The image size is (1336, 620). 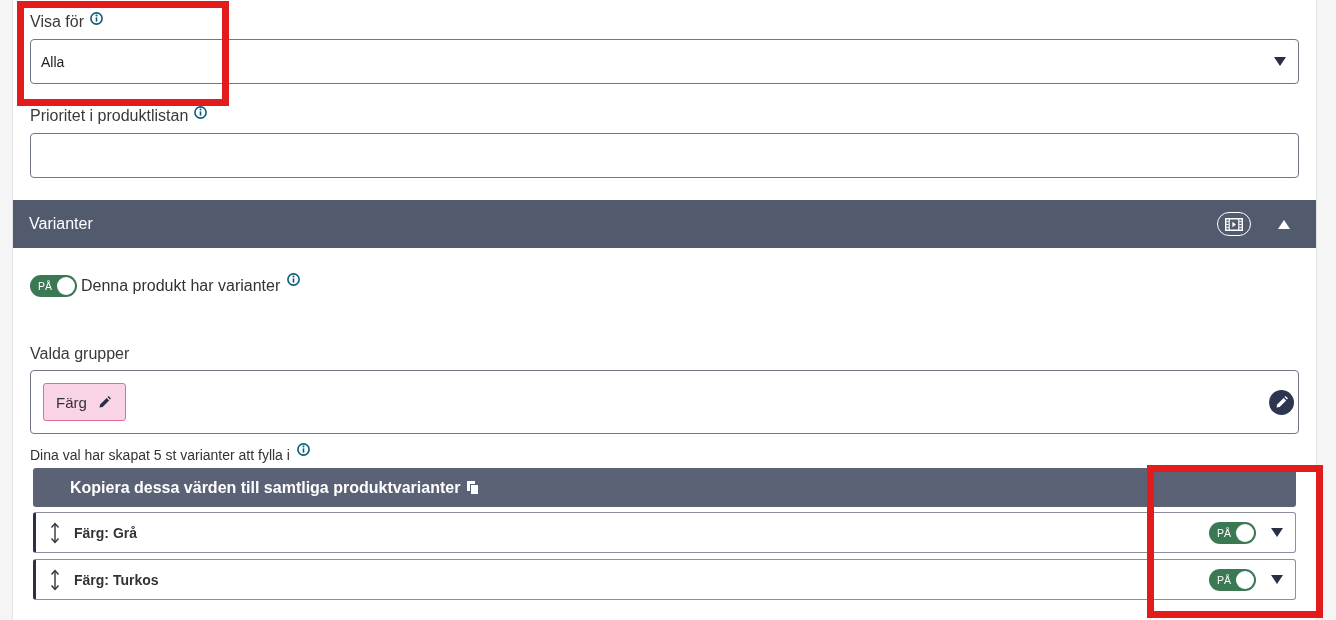 What do you see at coordinates (664, 487) in the screenshot?
I see `copy-values-button: Kopiera dessa värden till samtliga produktvarianter` at bounding box center [664, 487].